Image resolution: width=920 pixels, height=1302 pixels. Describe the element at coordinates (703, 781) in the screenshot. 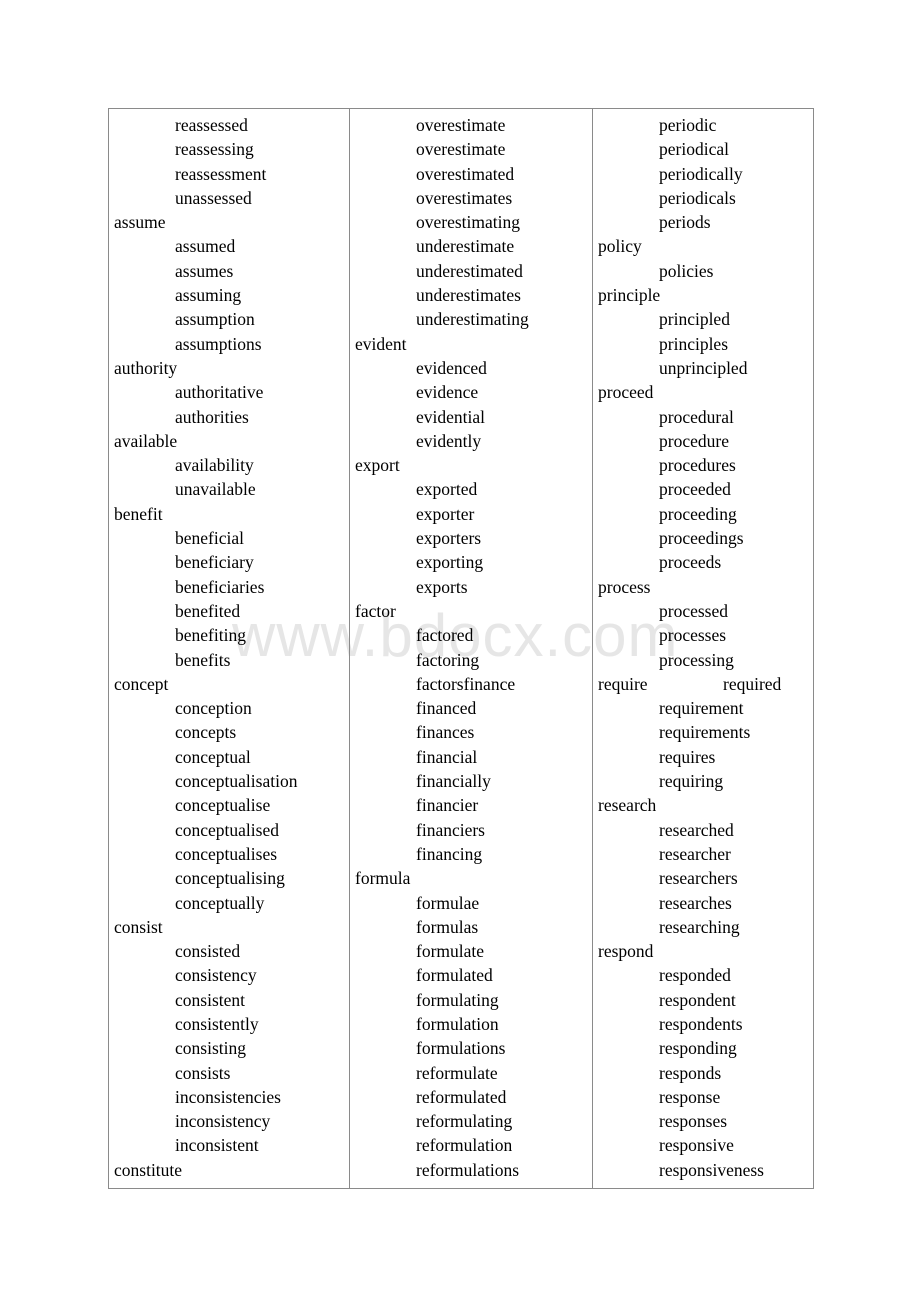

I see `word-entry: requiring` at that location.